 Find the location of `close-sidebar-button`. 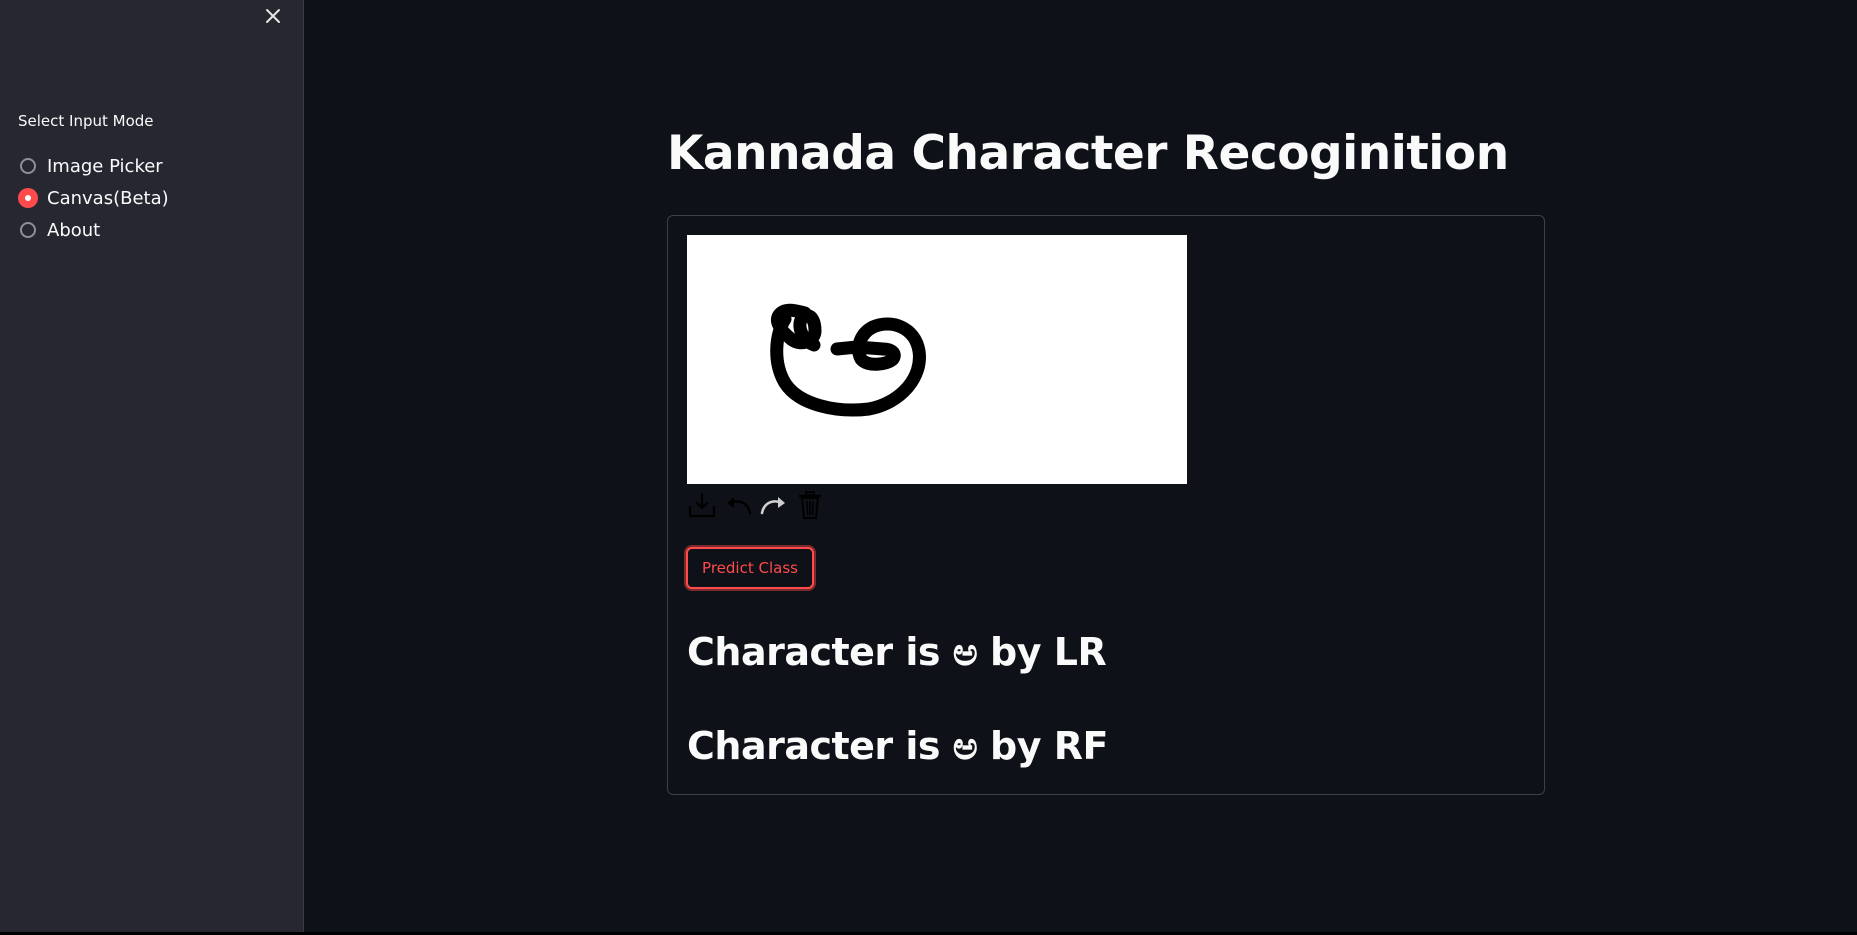

close-sidebar-button is located at coordinates (273, 16).